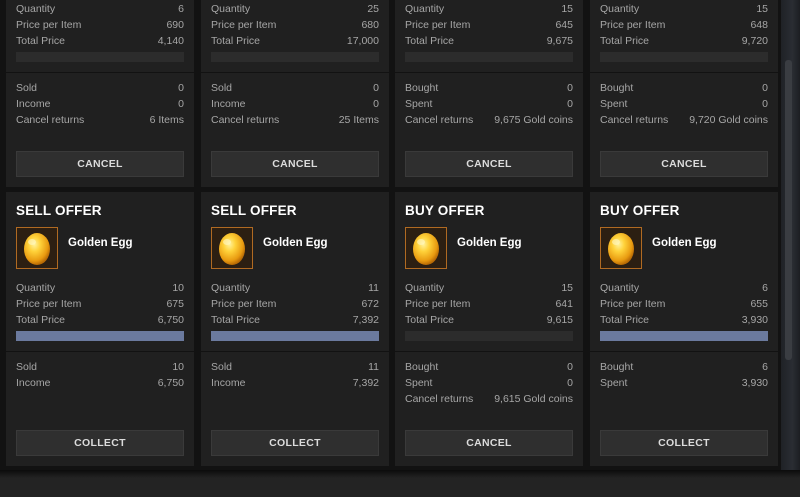 The height and width of the screenshot is (497, 800). Describe the element at coordinates (170, 383) in the screenshot. I see `row-value: 6,750` at that location.